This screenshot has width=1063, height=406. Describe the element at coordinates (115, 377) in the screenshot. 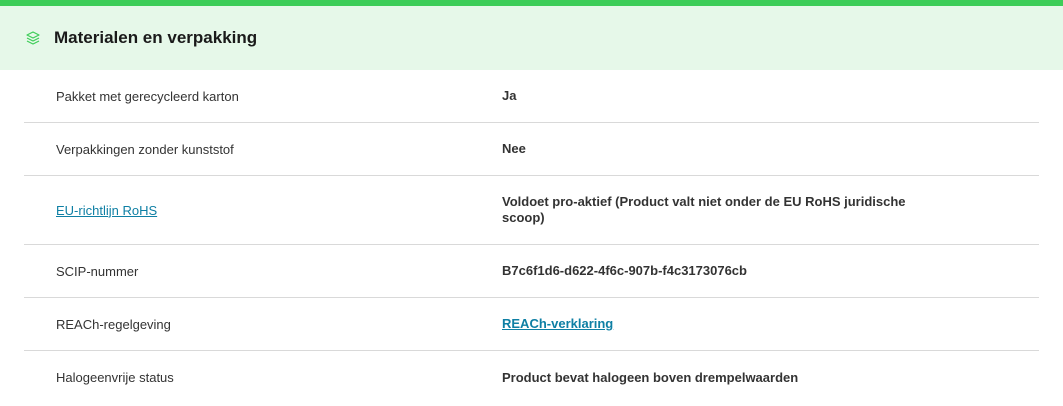

I see `row-label: Halogeenvrije status` at that location.